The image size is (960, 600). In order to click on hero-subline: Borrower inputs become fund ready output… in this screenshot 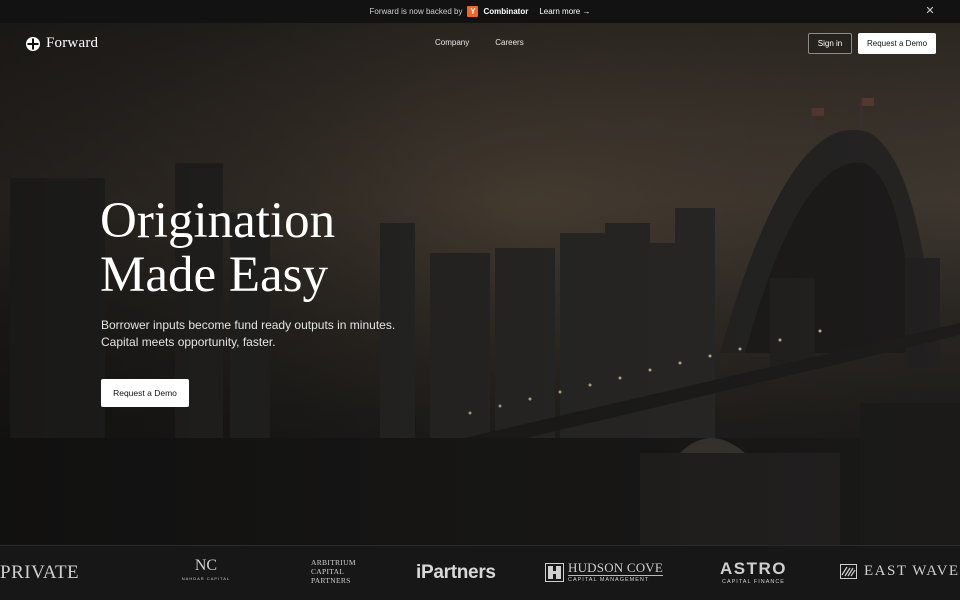, I will do `click(248, 334)`.